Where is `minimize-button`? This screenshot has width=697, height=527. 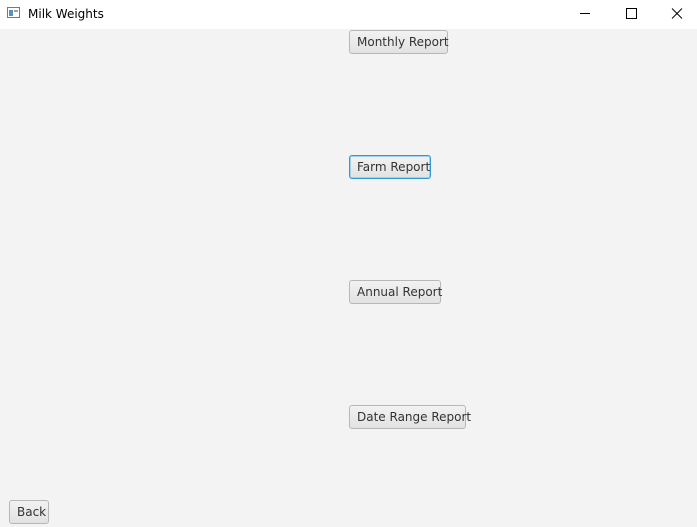
minimize-button is located at coordinates (585, 14).